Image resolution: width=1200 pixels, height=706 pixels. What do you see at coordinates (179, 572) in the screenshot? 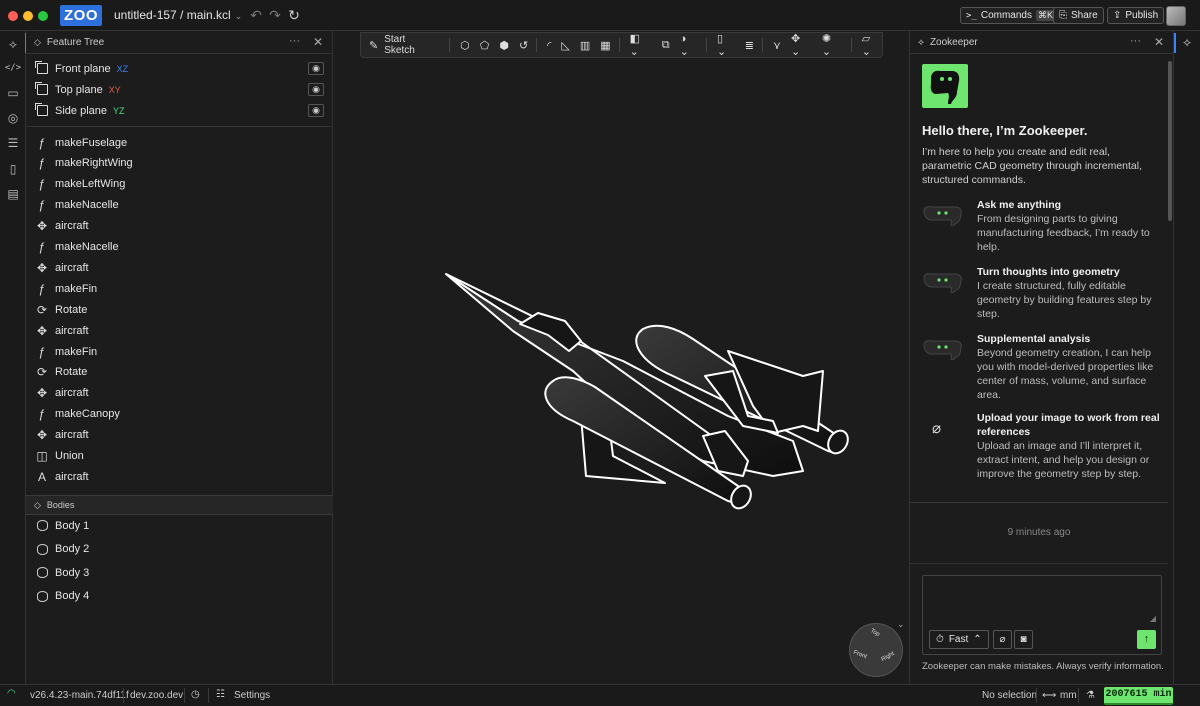
I see `body-row: Body 3` at bounding box center [179, 572].